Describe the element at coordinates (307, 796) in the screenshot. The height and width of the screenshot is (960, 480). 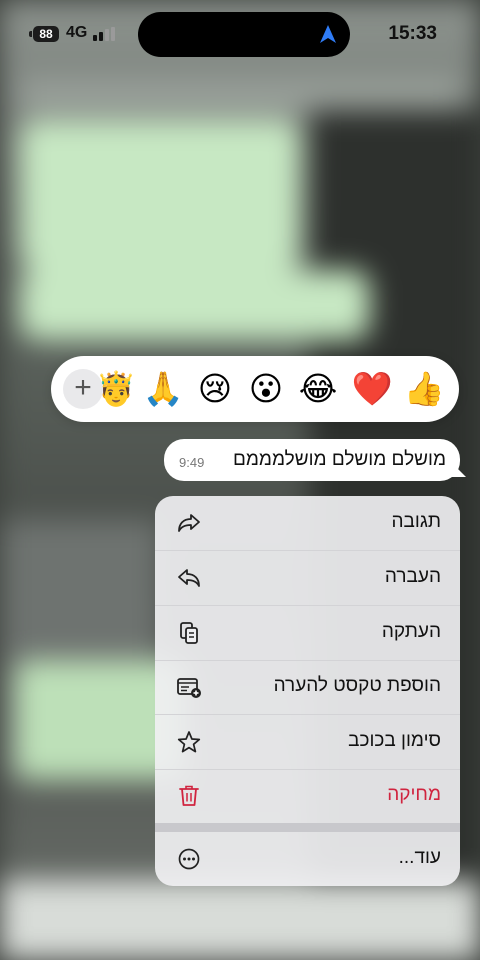
I see `menu-item-delete: מחיקה` at that location.